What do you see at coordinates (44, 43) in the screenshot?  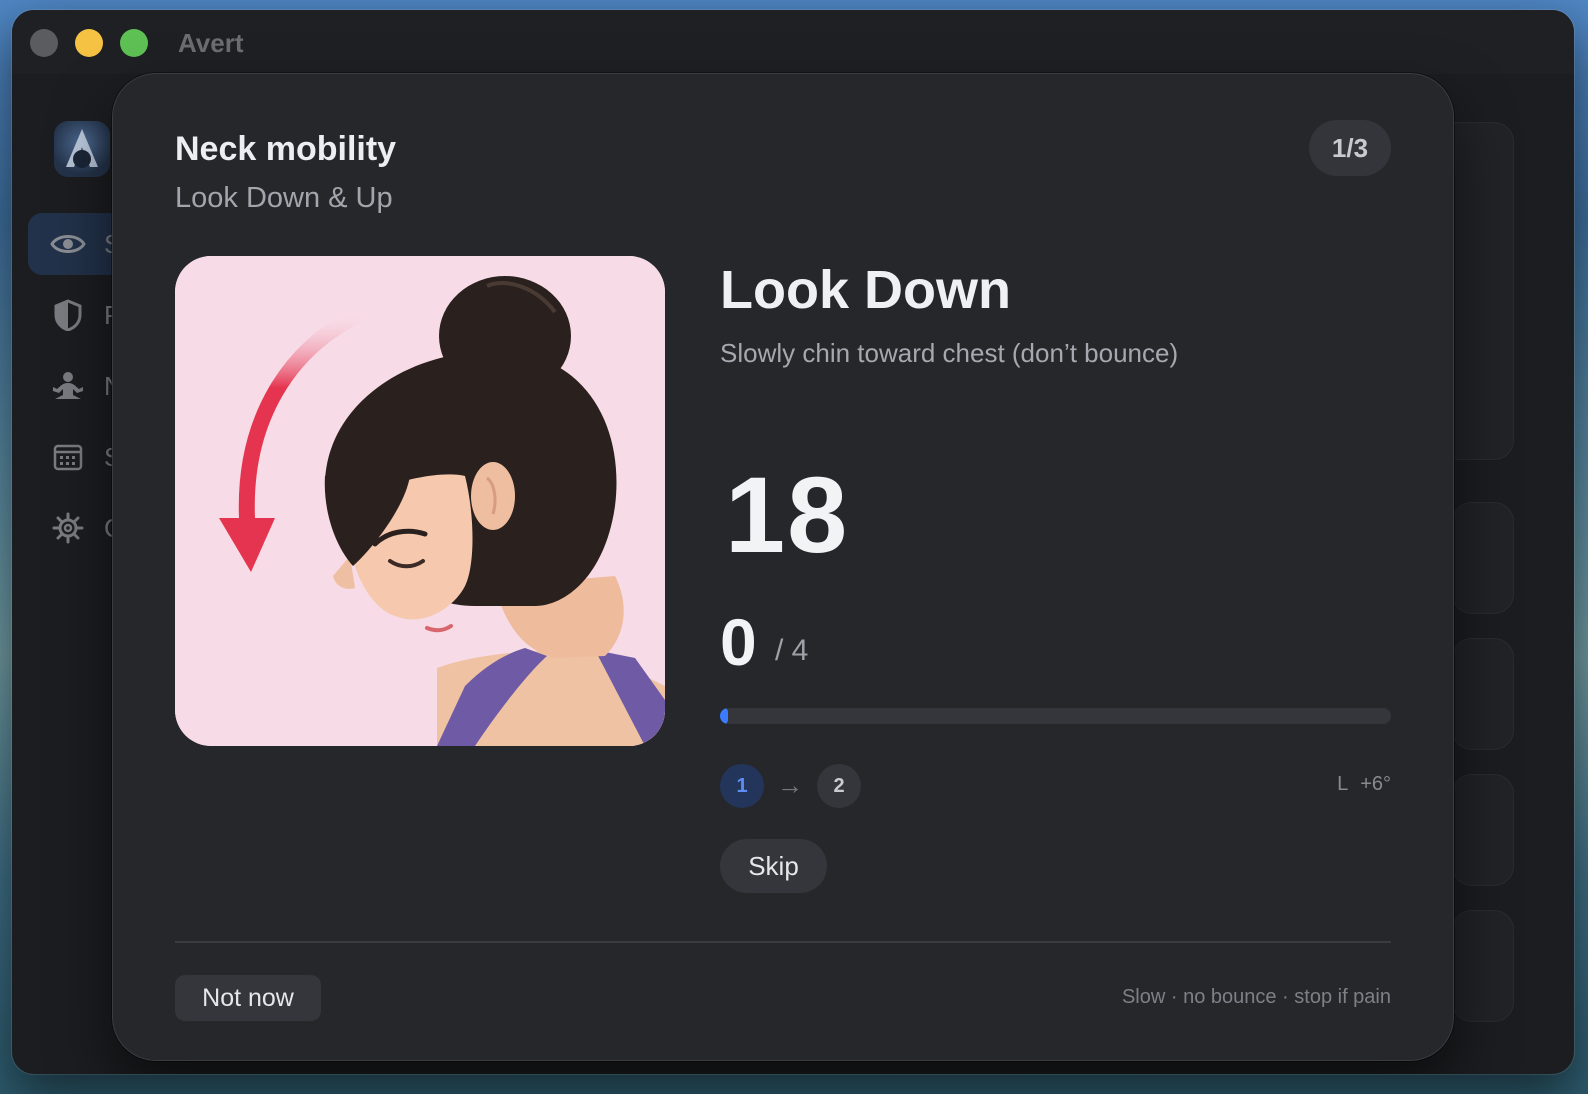 I see `close-window-button` at bounding box center [44, 43].